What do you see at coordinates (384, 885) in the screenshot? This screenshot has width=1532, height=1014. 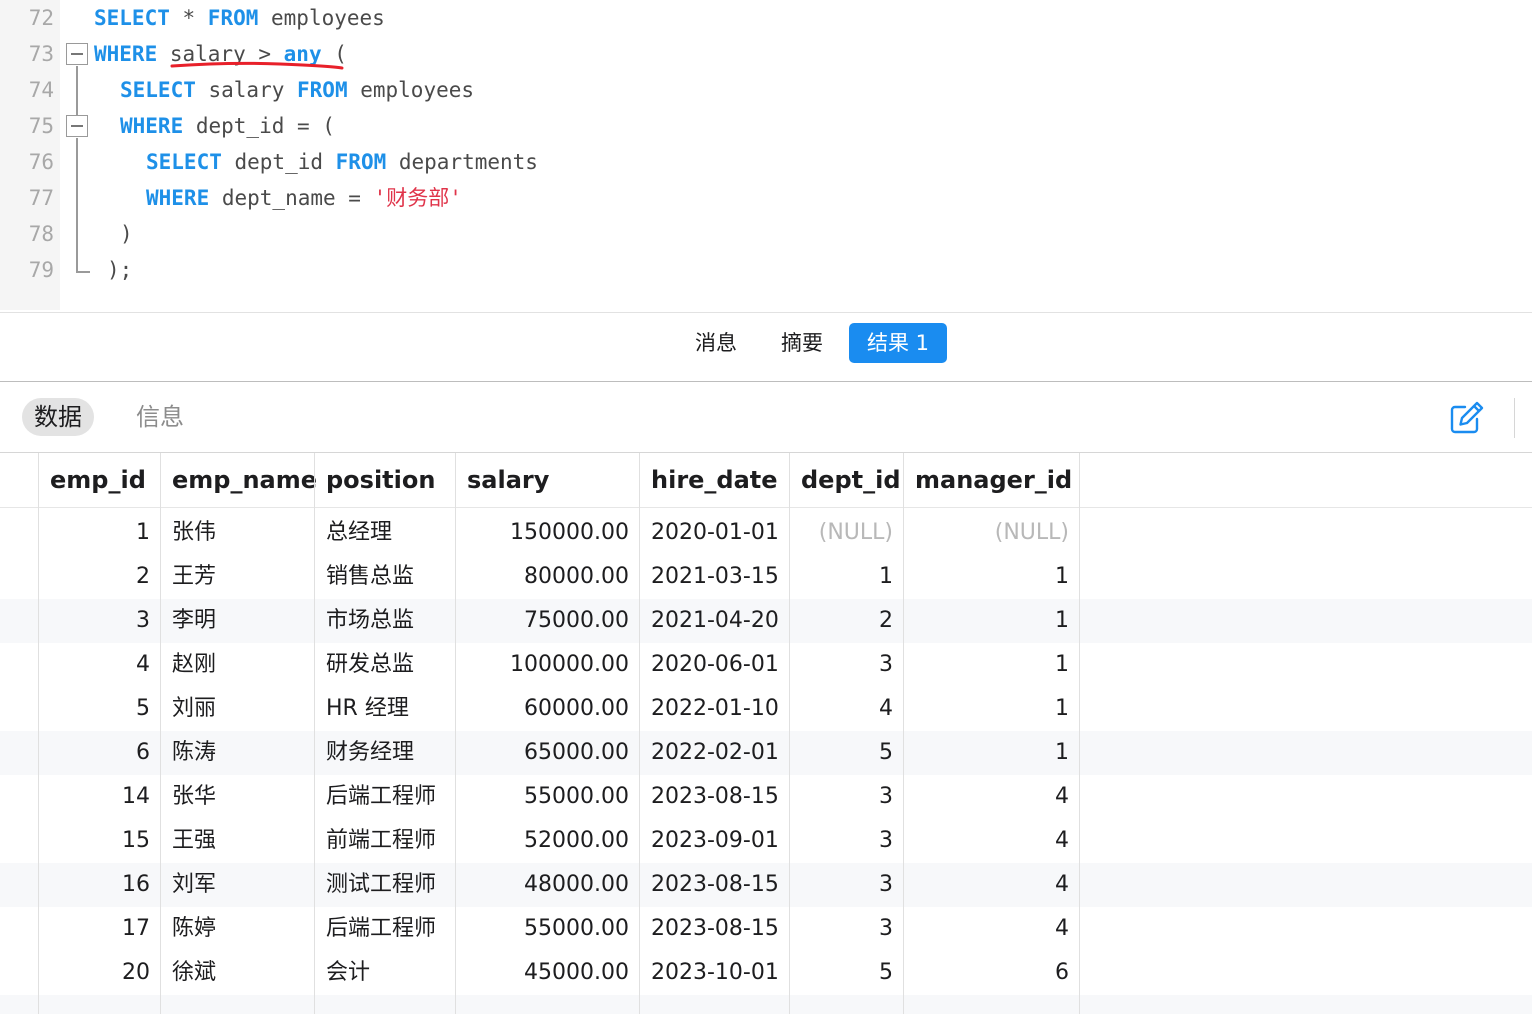 I see `position-cell: 测试工程师` at bounding box center [384, 885].